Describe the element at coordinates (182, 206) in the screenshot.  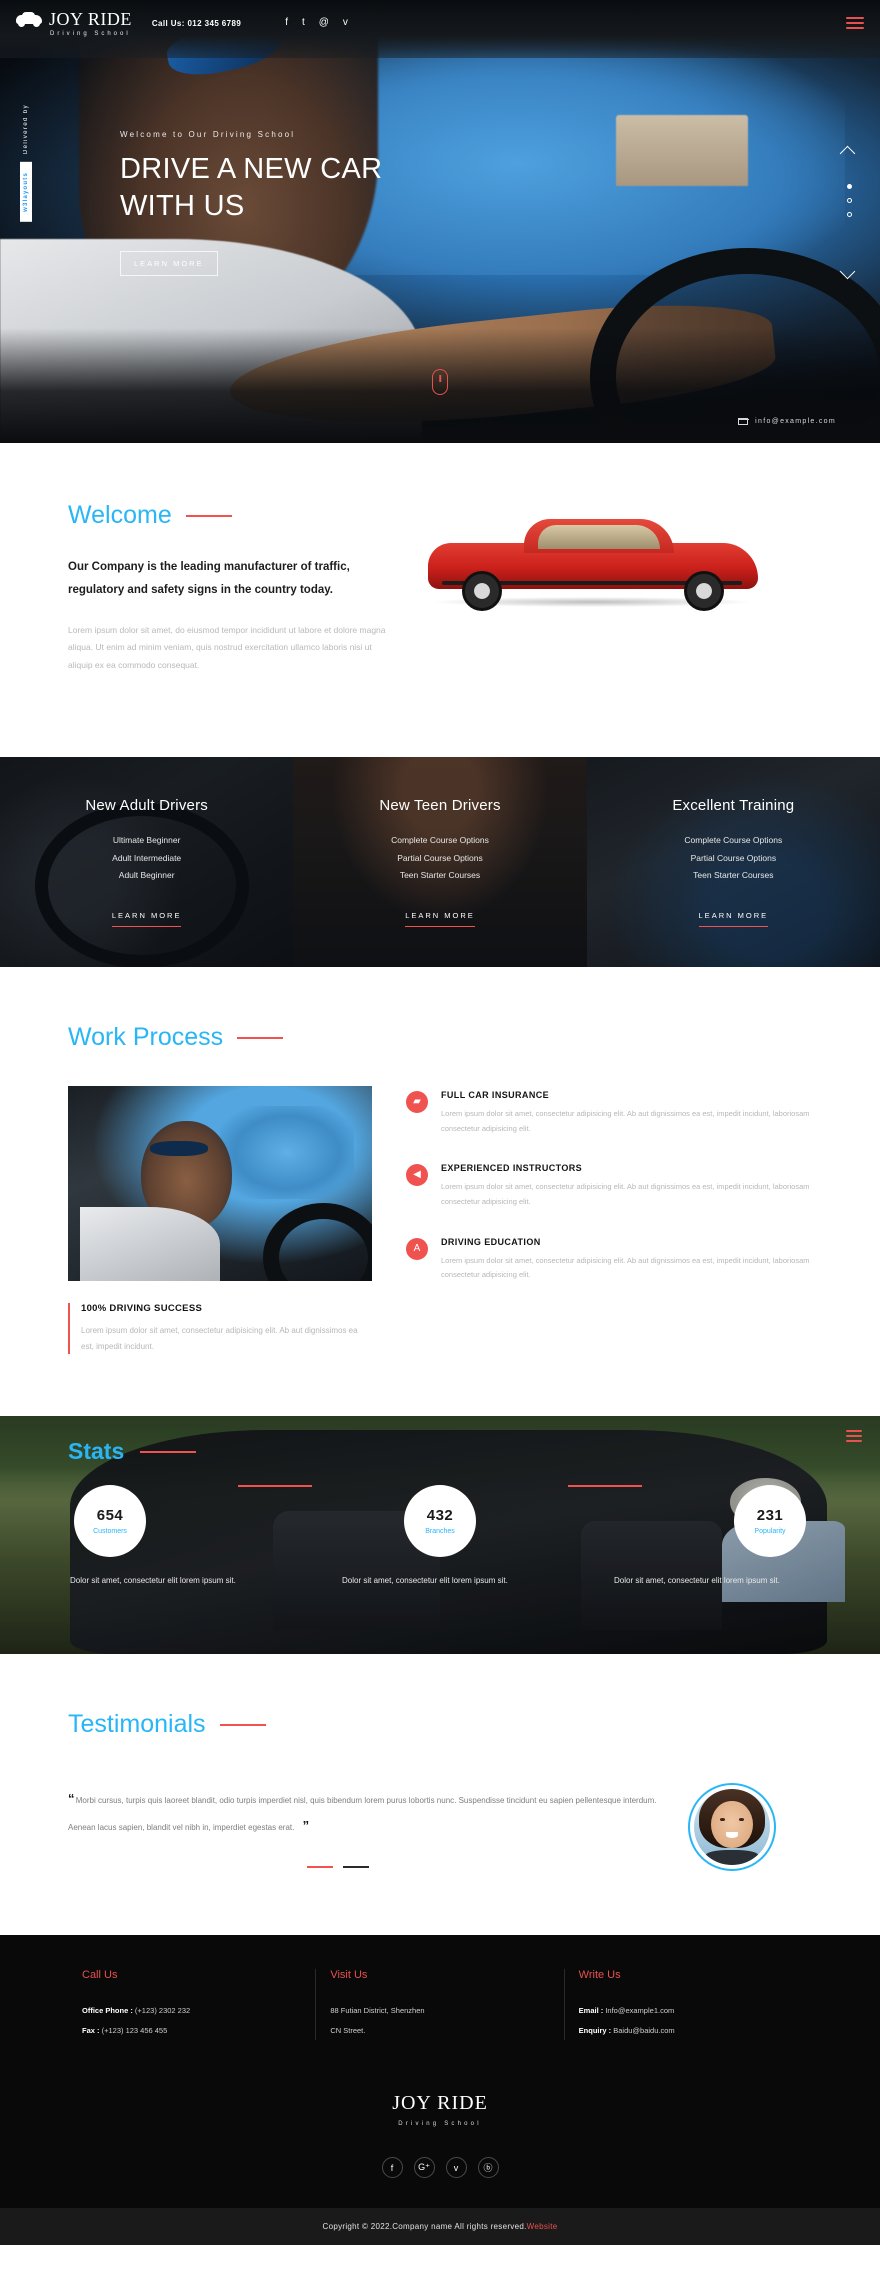
I see `hero-title-line-2: WITH US` at that location.